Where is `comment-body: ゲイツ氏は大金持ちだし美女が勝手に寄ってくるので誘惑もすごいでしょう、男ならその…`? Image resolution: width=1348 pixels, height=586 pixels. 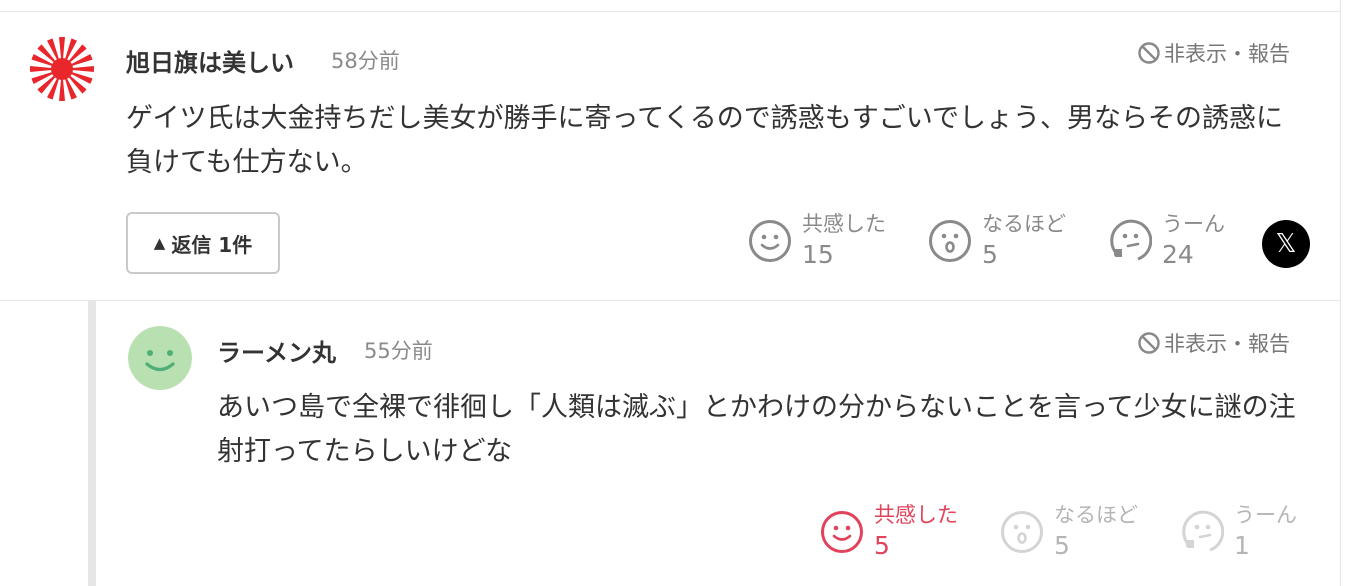
comment-body: ゲイツ氏は大金持ちだし美女が勝手に寄ってくるので誘惑もすごいでしょう、男ならその… is located at coordinates (704, 140).